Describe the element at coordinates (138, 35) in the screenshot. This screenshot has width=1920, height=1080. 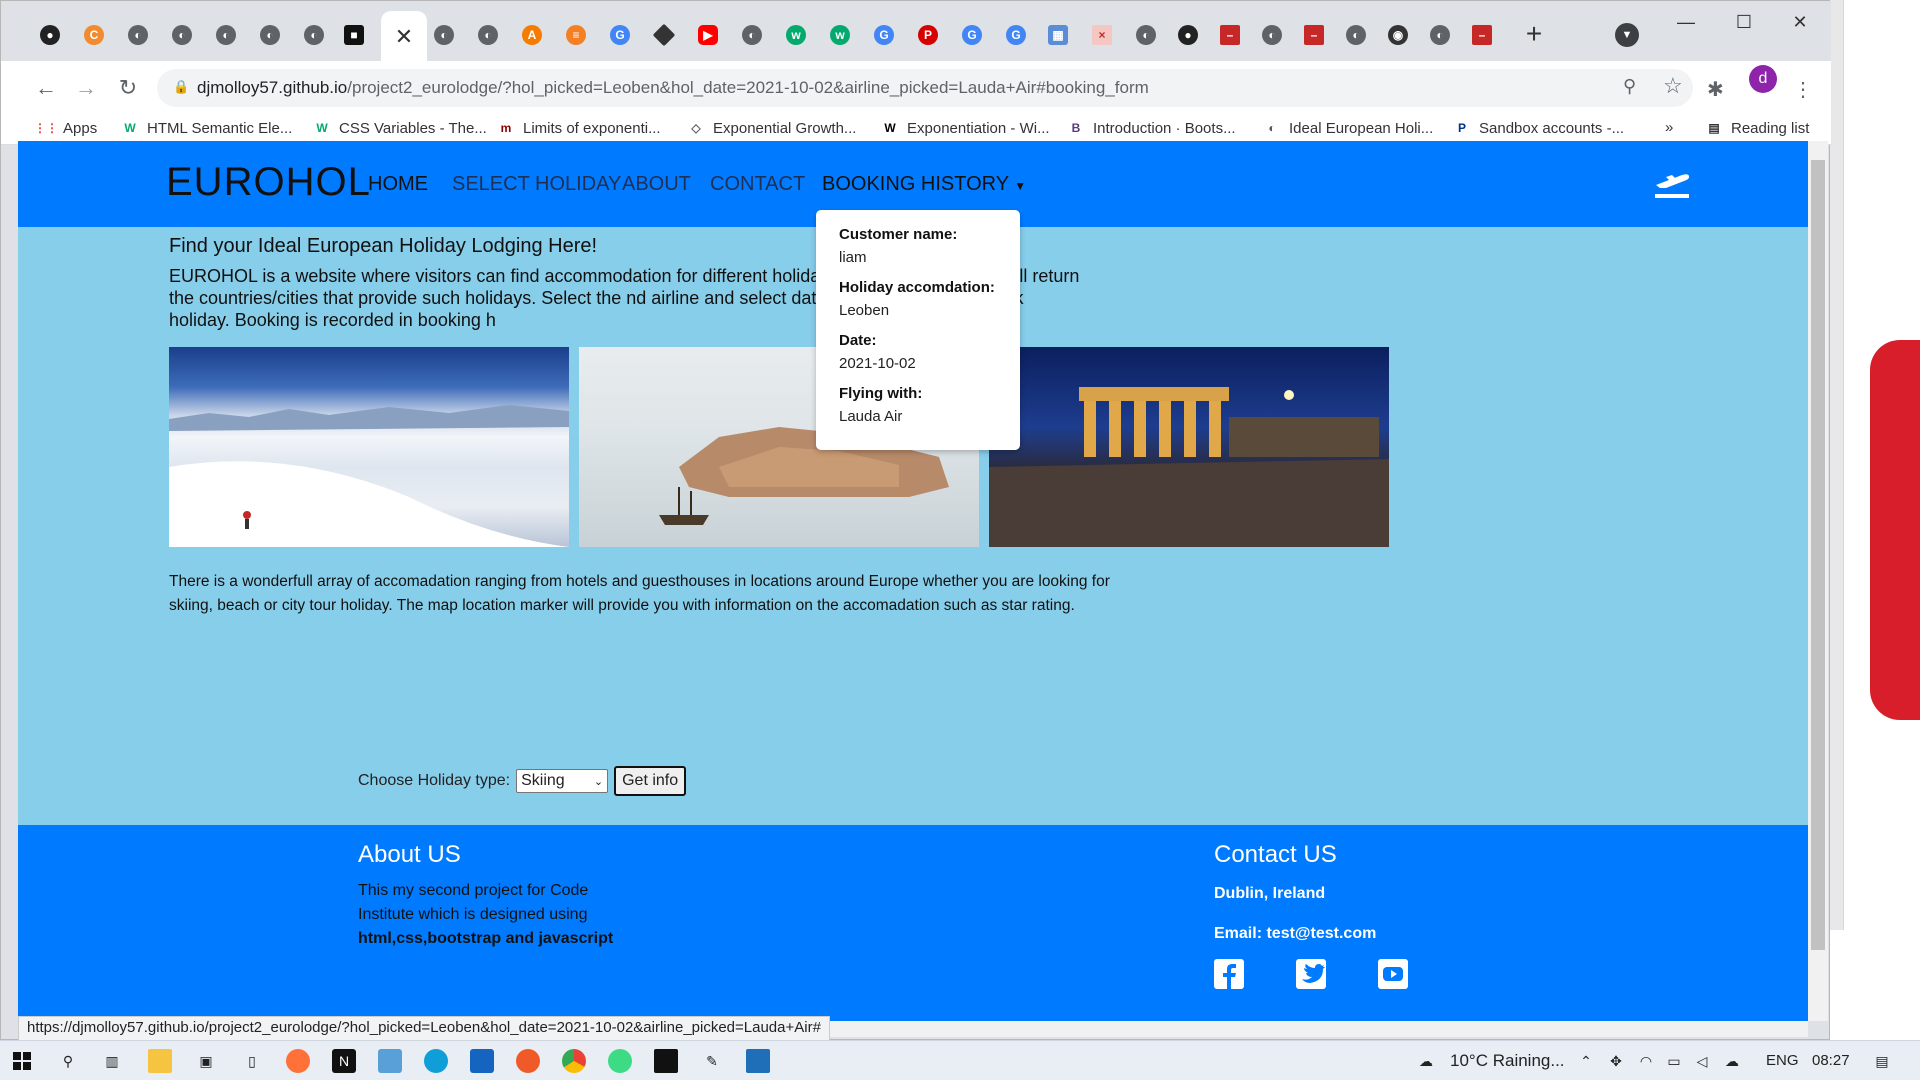
I see `tab-globe-1: ◐` at that location.